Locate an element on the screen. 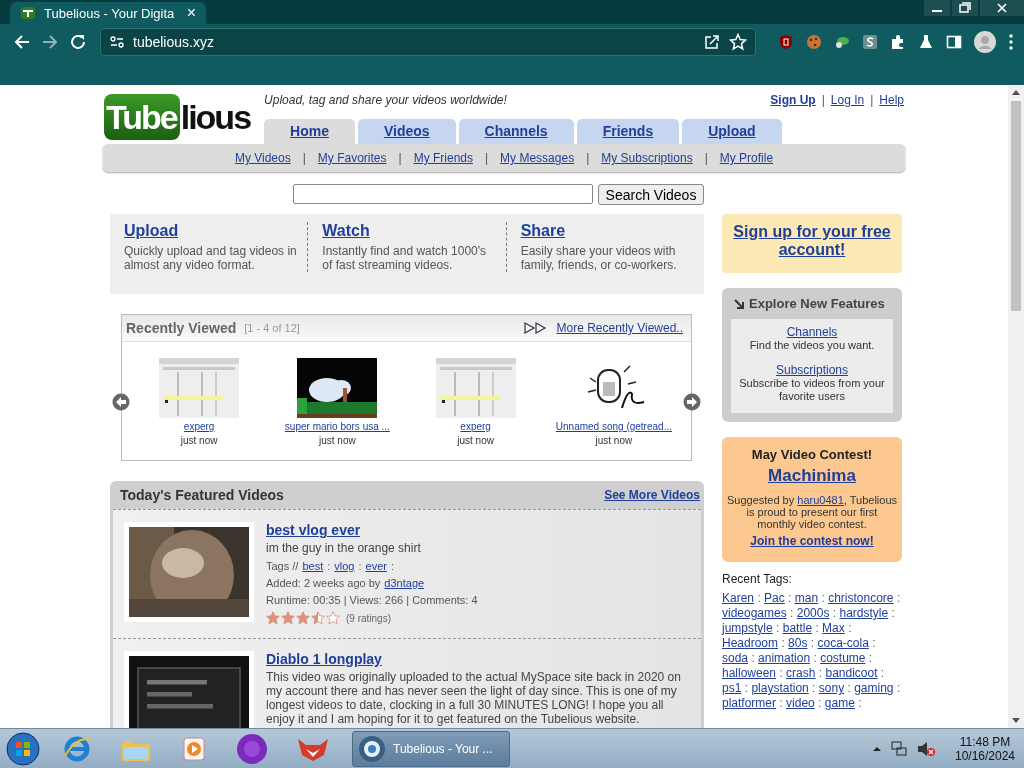  tag-link: Max is located at coordinates (833, 628).